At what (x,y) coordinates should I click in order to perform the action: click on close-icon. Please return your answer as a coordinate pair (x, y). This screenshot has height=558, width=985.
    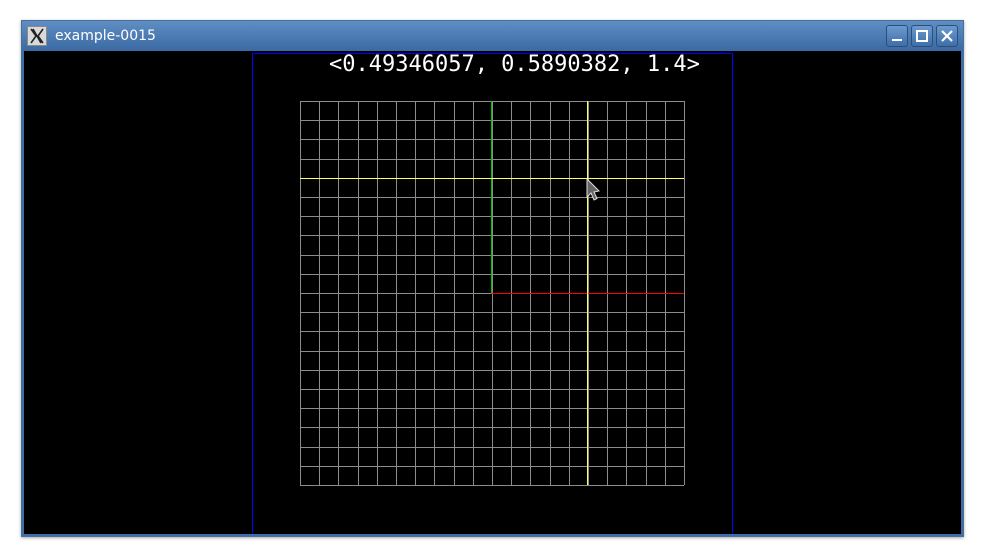
    Looking at the image, I should click on (947, 36).